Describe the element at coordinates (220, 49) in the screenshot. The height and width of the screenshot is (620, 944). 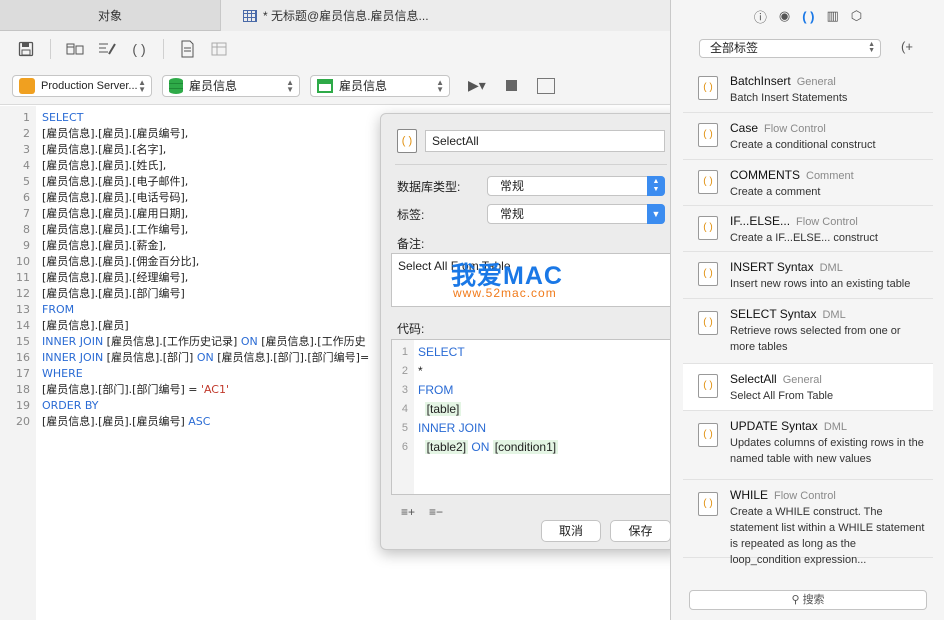
I see `grid-export-icon` at that location.